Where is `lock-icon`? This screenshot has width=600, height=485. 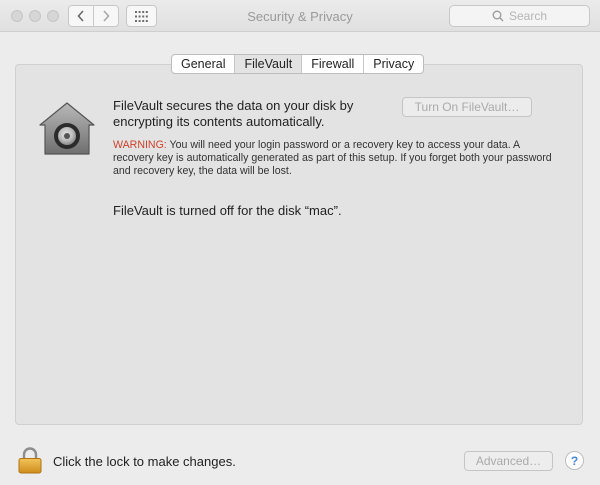
lock-icon is located at coordinates (30, 460).